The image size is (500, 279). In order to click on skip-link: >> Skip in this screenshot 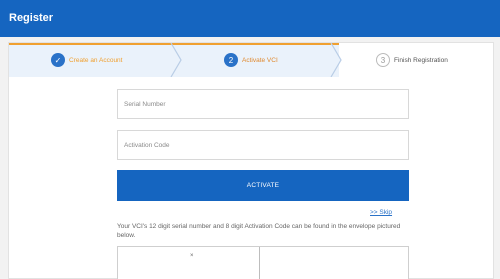, I will do `click(381, 212)`.